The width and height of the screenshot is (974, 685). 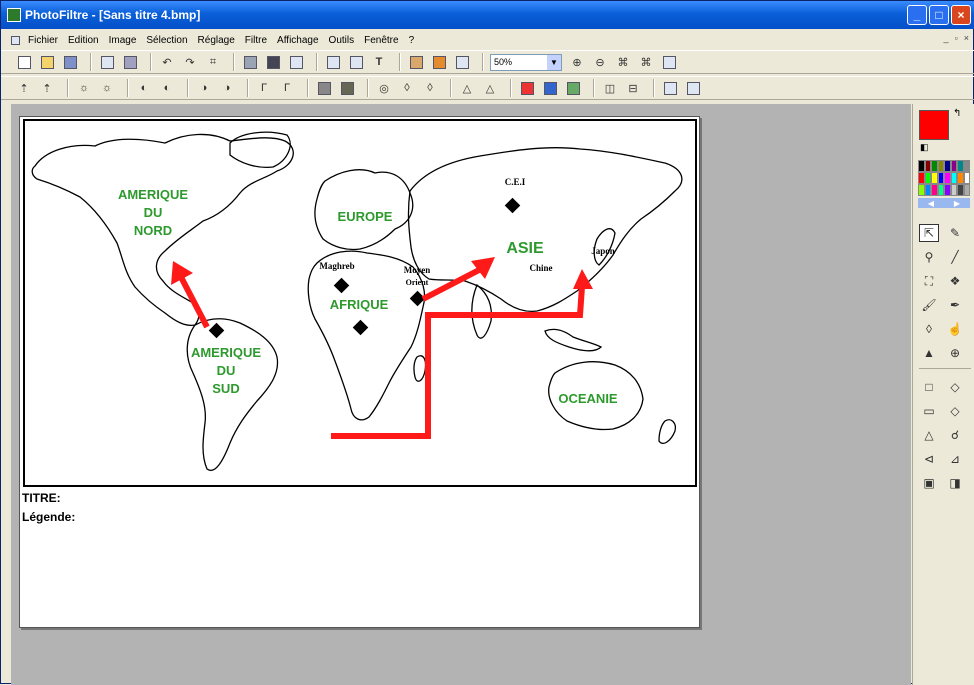 What do you see at coordinates (333, 62) in the screenshot?
I see `copy-icon` at bounding box center [333, 62].